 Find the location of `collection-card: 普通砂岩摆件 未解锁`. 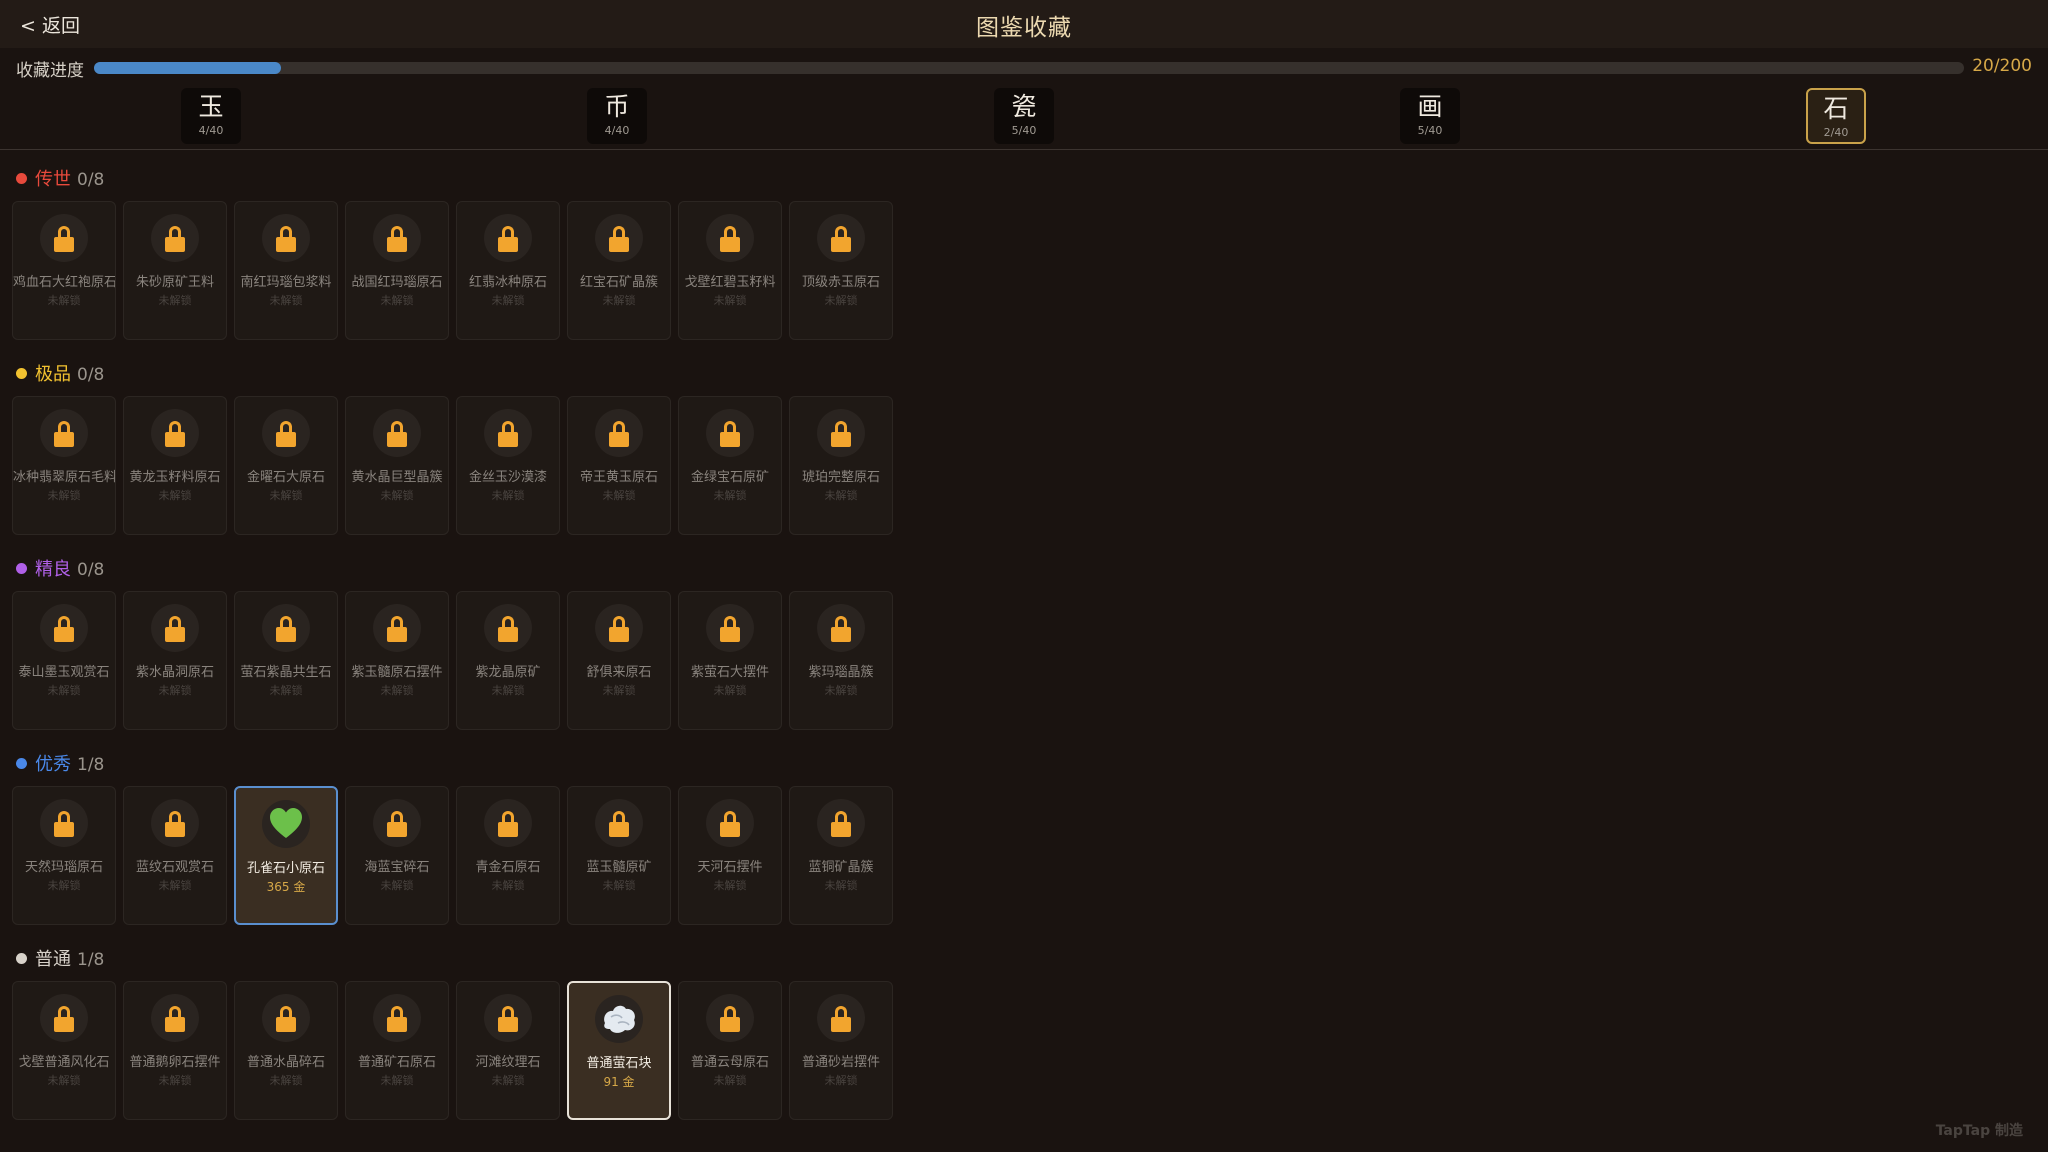

collection-card: 普通砂岩摆件 未解锁 is located at coordinates (841, 1050).